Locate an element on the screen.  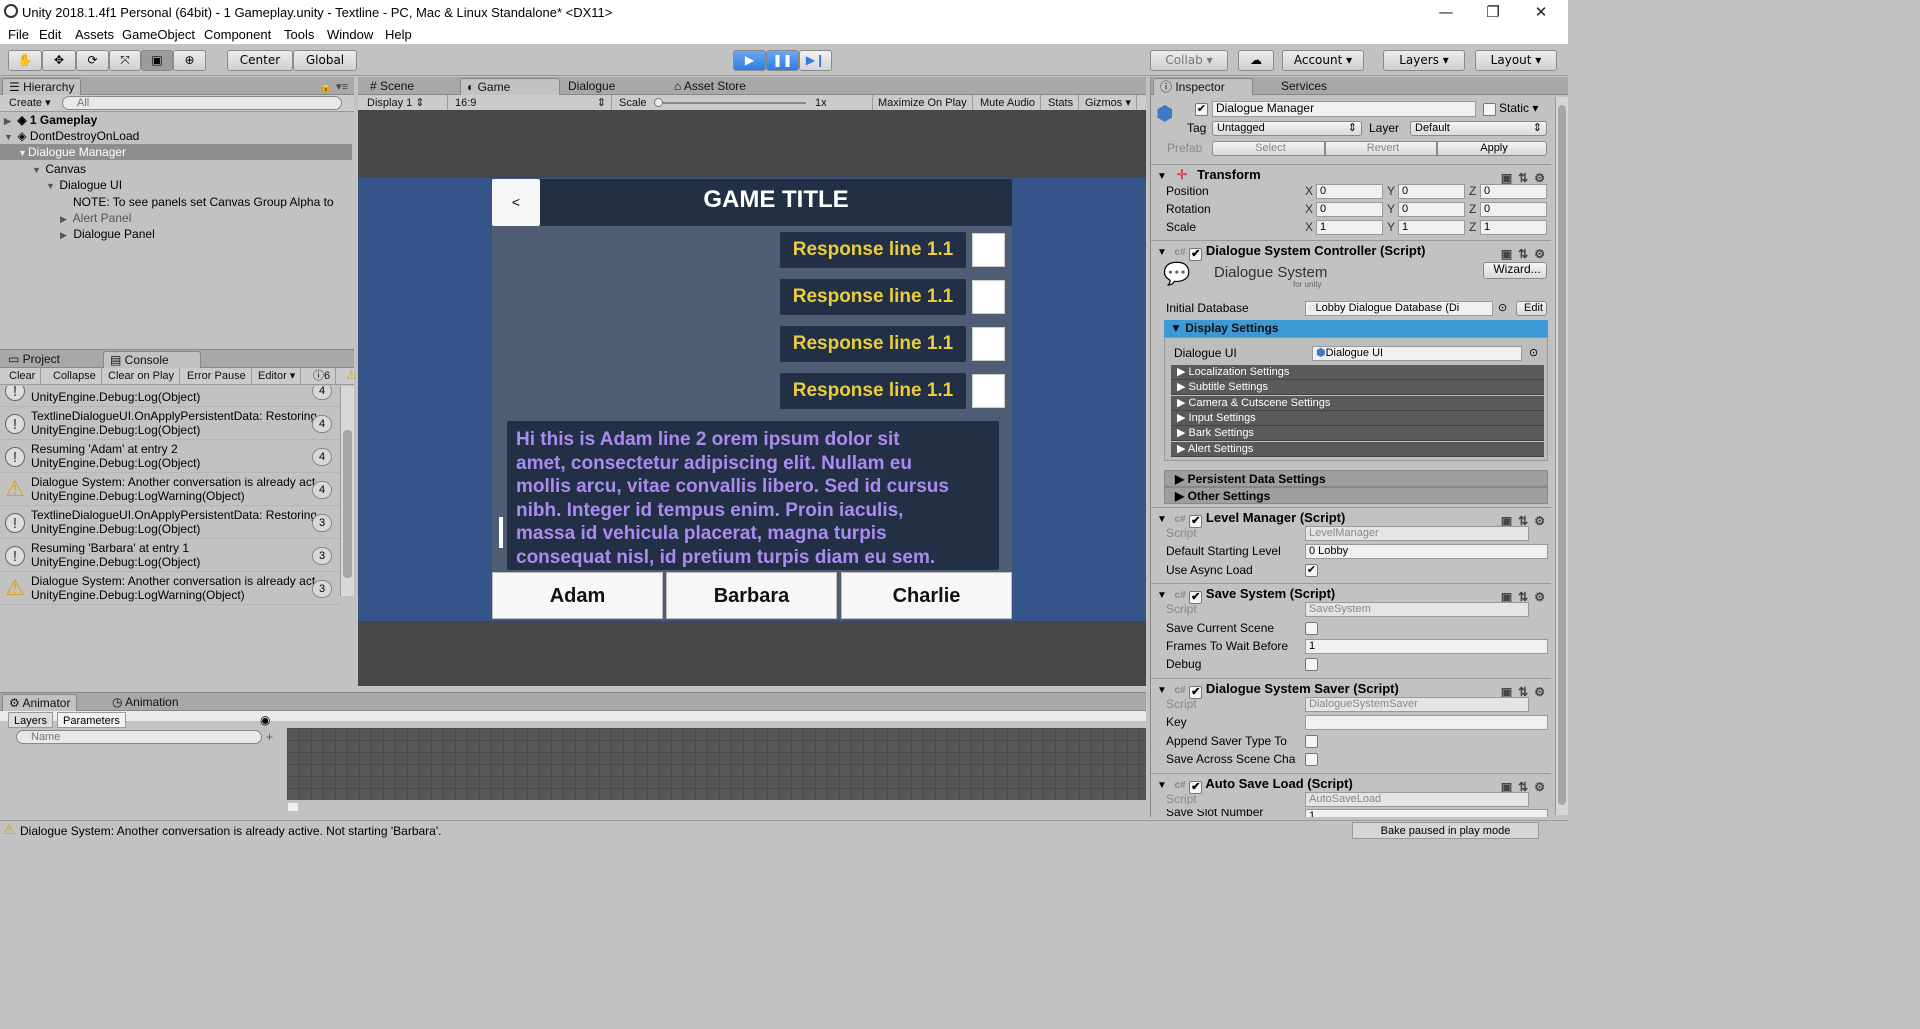
stats-button: Stats is located at coordinates (1061, 103).